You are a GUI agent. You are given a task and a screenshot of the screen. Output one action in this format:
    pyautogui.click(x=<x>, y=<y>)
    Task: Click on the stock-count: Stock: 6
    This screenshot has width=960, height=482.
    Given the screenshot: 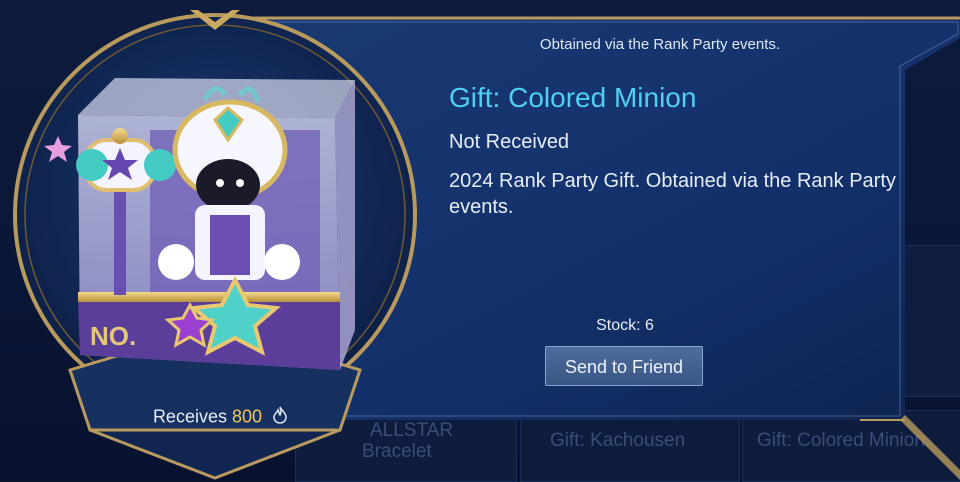 What is the action you would take?
    pyautogui.click(x=625, y=325)
    